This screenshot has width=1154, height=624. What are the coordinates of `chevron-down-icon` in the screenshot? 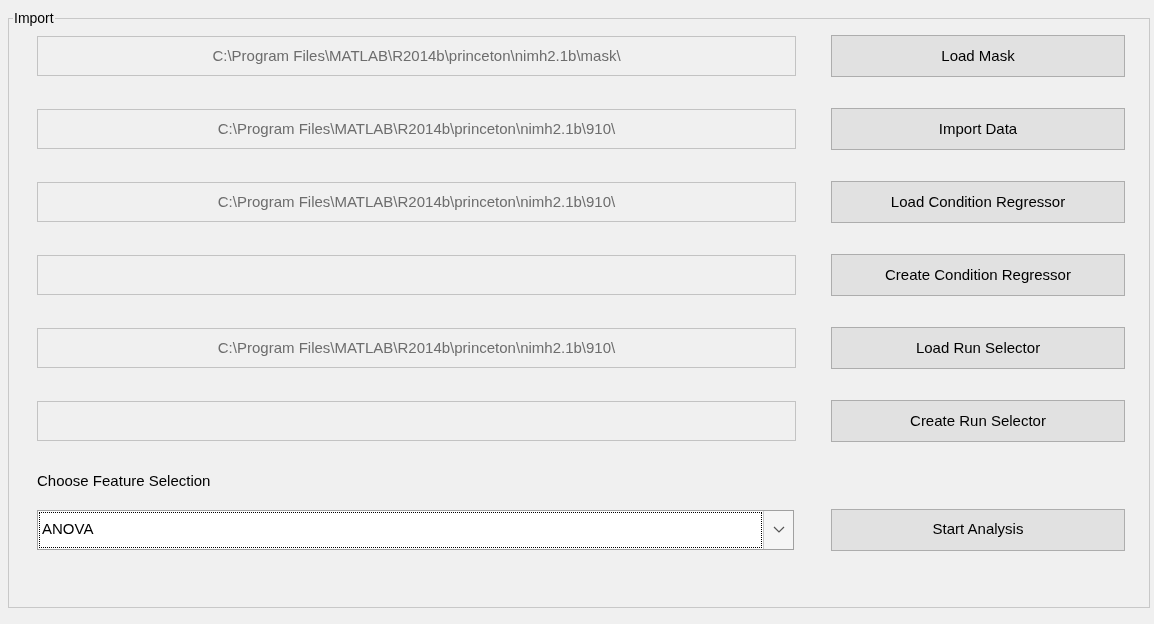 It's located at (778, 529).